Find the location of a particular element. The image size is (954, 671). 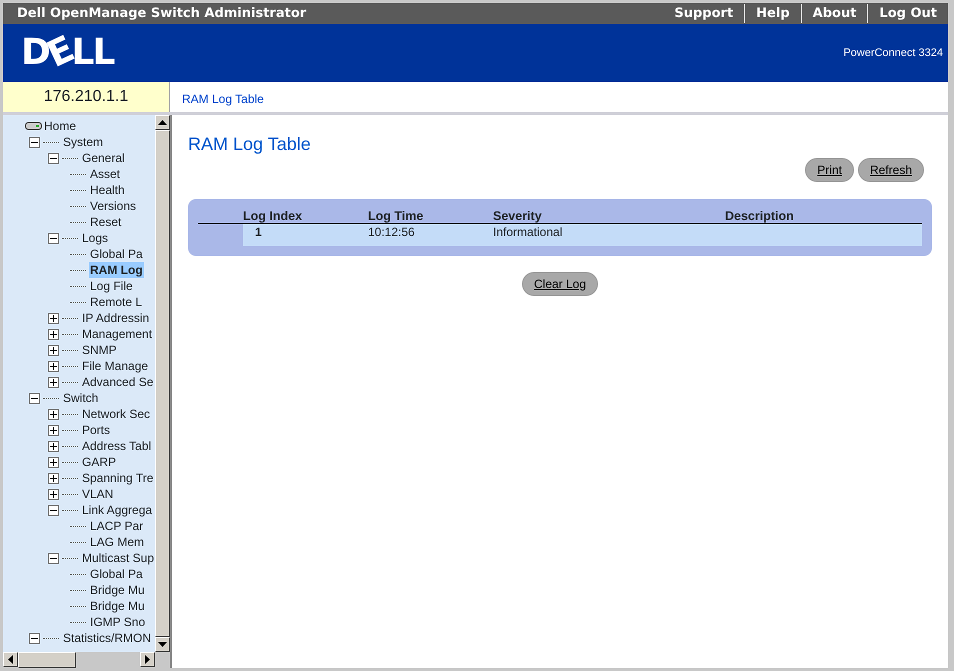

tree-item: IP Addressin is located at coordinates (115, 318).